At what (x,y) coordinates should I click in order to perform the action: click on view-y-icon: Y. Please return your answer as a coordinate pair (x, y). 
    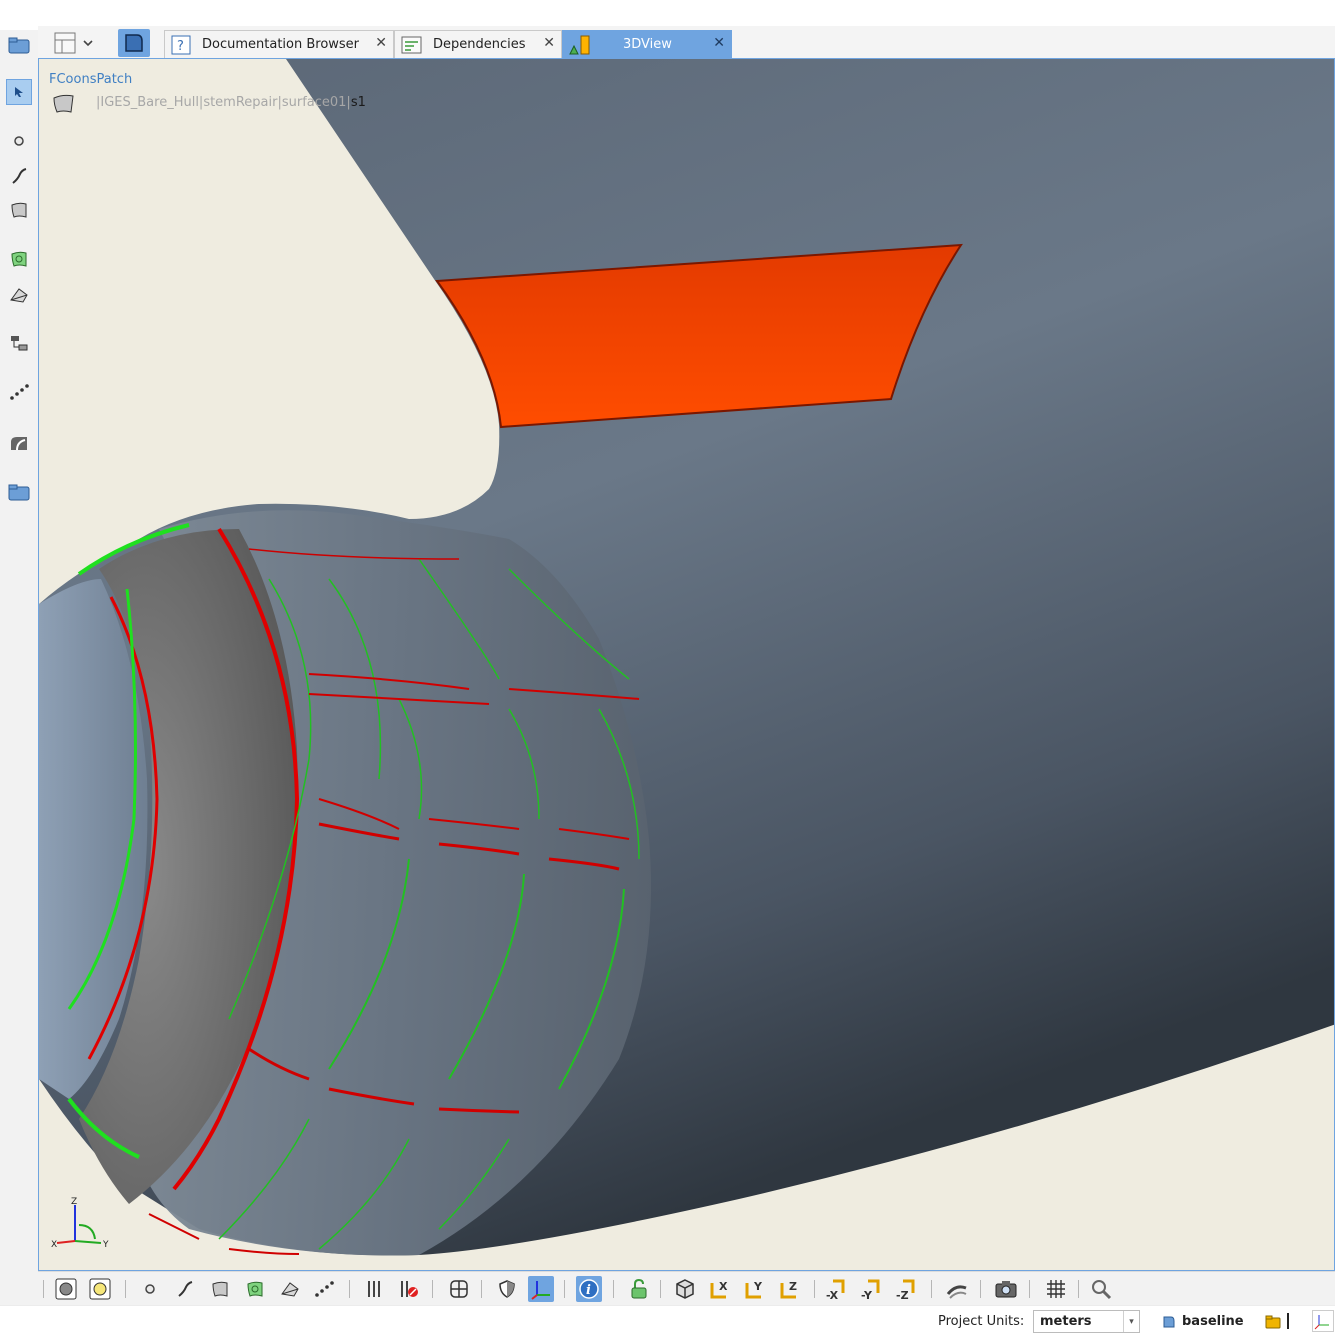
    Looking at the image, I should click on (755, 1289).